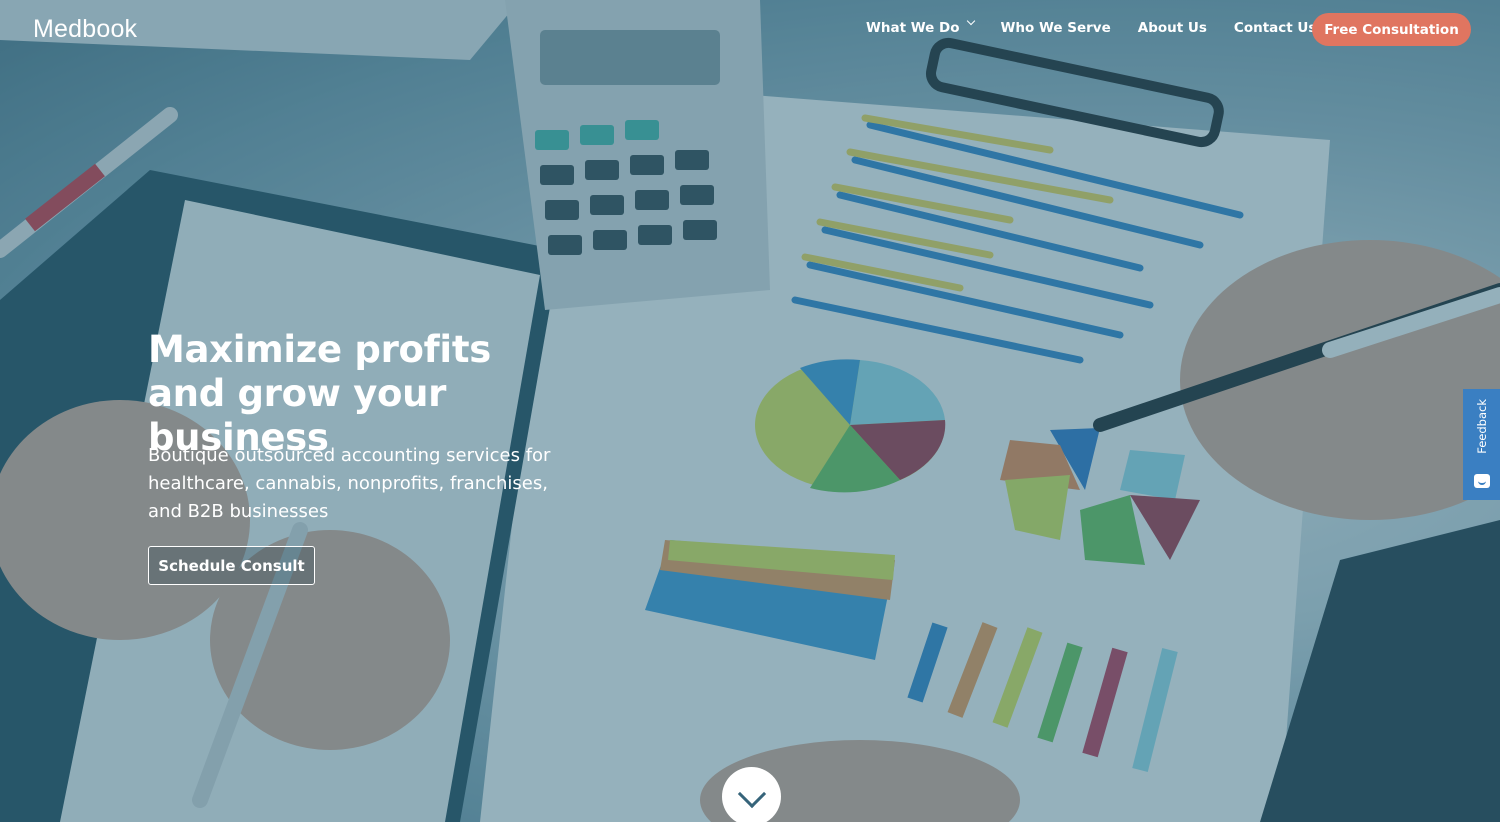  Describe the element at coordinates (85, 29) in the screenshot. I see `medbook-logo: Medbook` at that location.